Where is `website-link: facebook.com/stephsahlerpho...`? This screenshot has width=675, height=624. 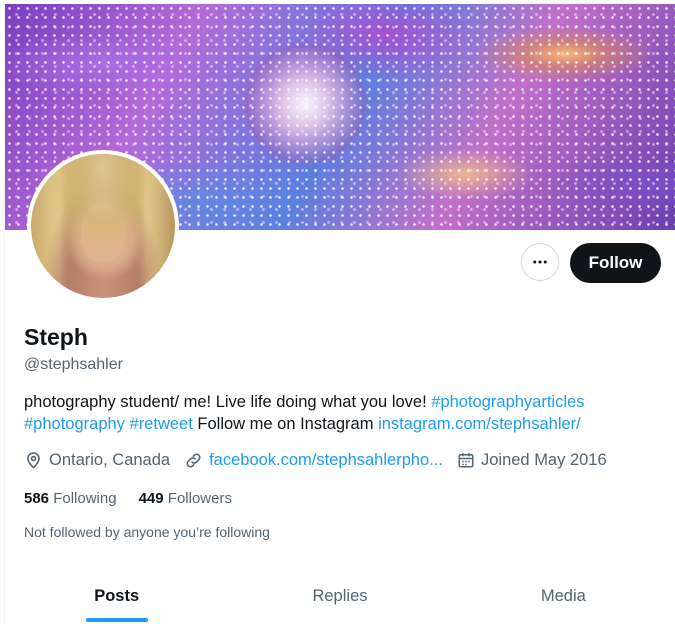 website-link: facebook.com/stephsahlerpho... is located at coordinates (326, 460).